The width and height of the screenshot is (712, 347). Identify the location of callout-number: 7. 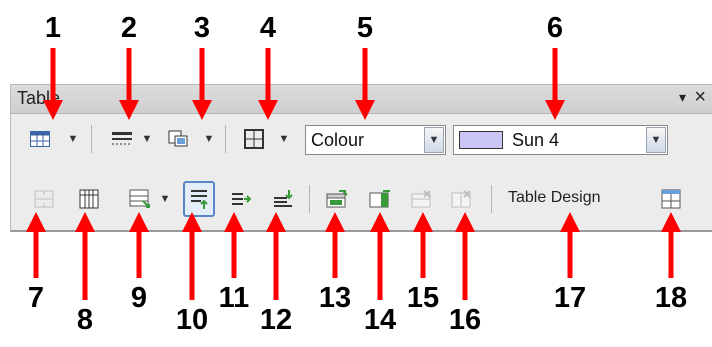
(36, 298).